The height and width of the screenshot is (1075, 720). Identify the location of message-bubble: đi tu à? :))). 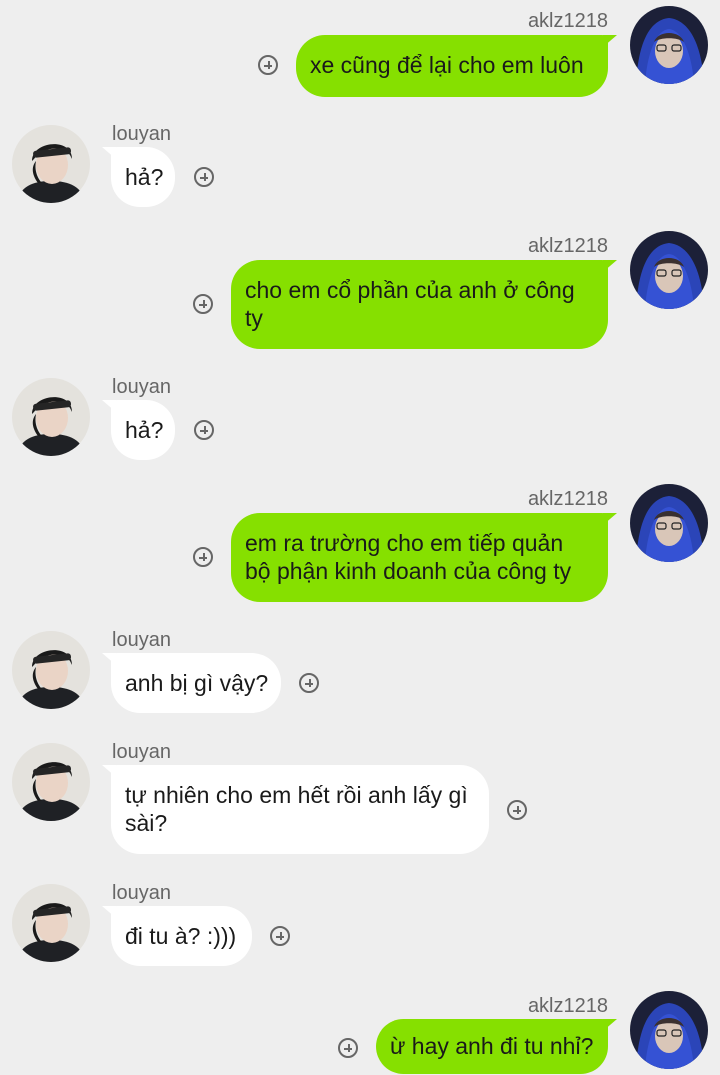
(177, 936).